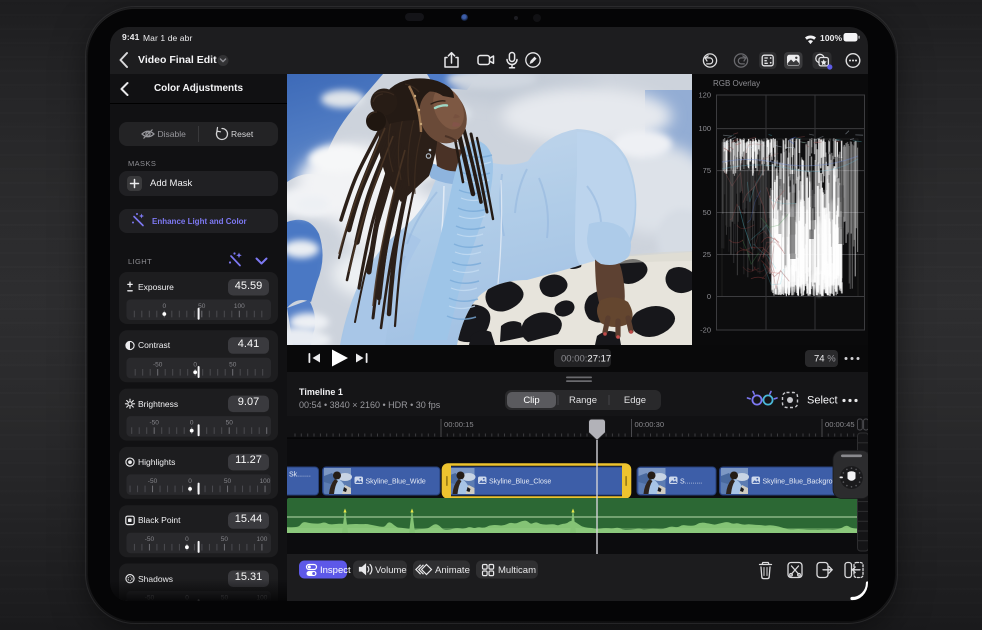 The height and width of the screenshot is (630, 982). What do you see at coordinates (707, 254) in the screenshot?
I see `svg-text: 25` at bounding box center [707, 254].